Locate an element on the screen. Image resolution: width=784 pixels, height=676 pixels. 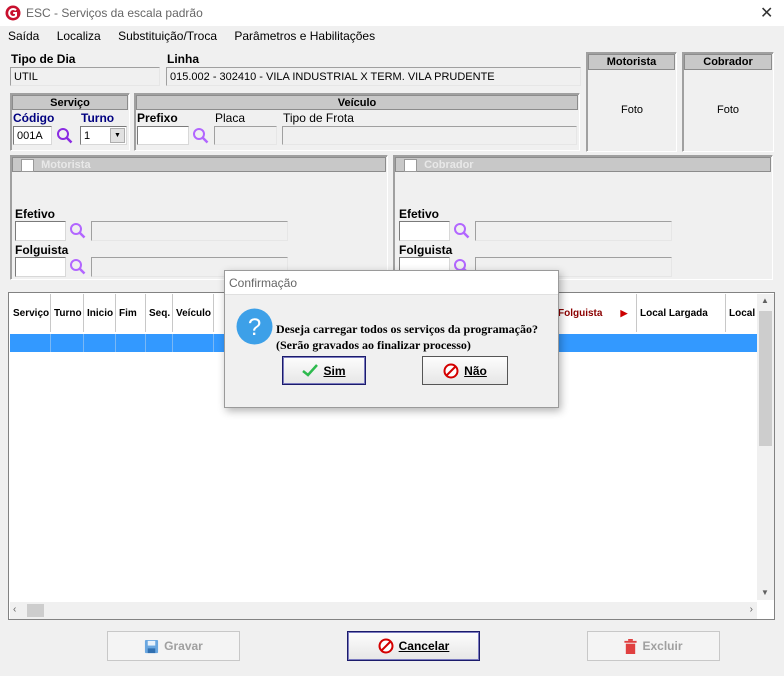
tipo-frota-field is located at coordinates (429, 135).